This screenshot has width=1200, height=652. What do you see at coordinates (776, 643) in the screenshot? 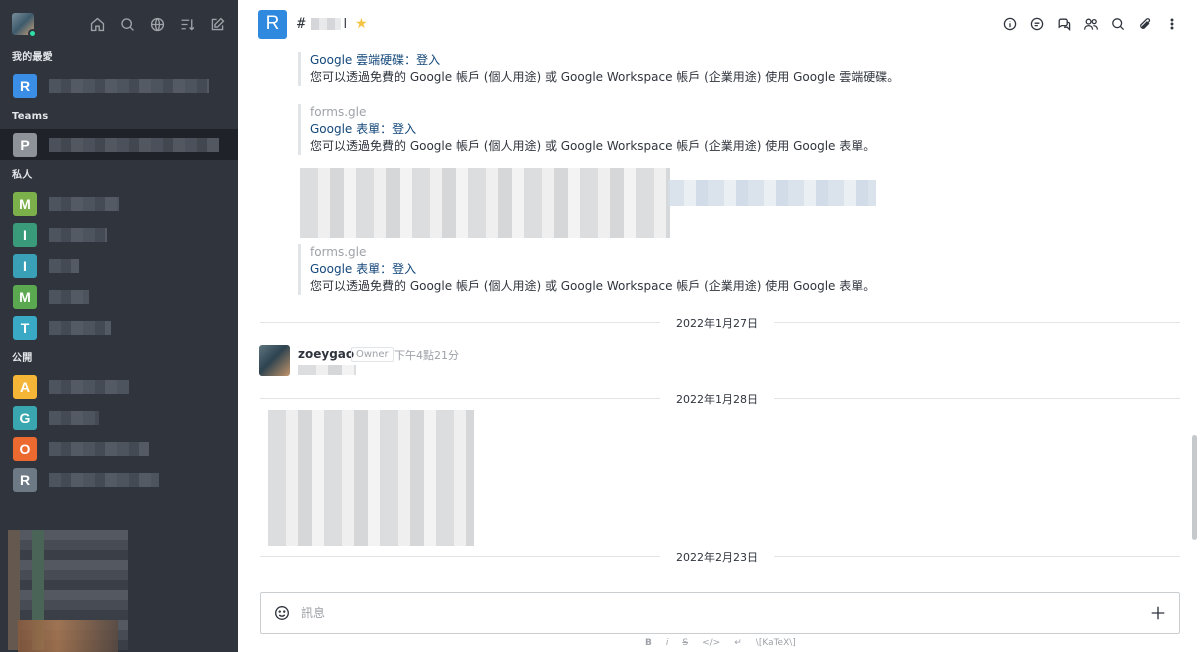
I see `katex-button: \[KaTeX\]` at bounding box center [776, 643].